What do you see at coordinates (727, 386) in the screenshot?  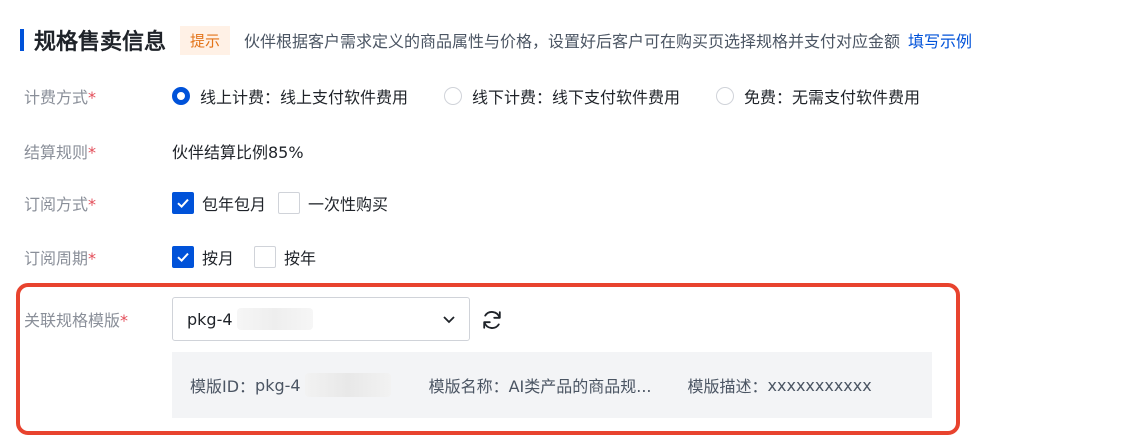 I see `template-desc-label: 模版描述：` at bounding box center [727, 386].